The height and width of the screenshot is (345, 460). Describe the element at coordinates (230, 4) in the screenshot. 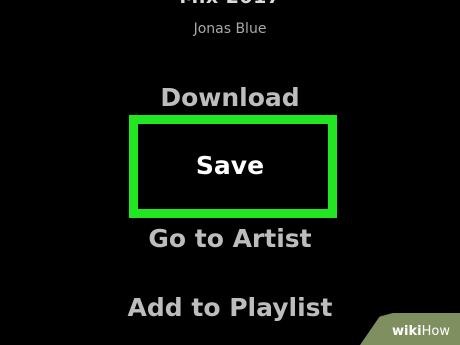

I see `track-title: Mix 2017` at that location.